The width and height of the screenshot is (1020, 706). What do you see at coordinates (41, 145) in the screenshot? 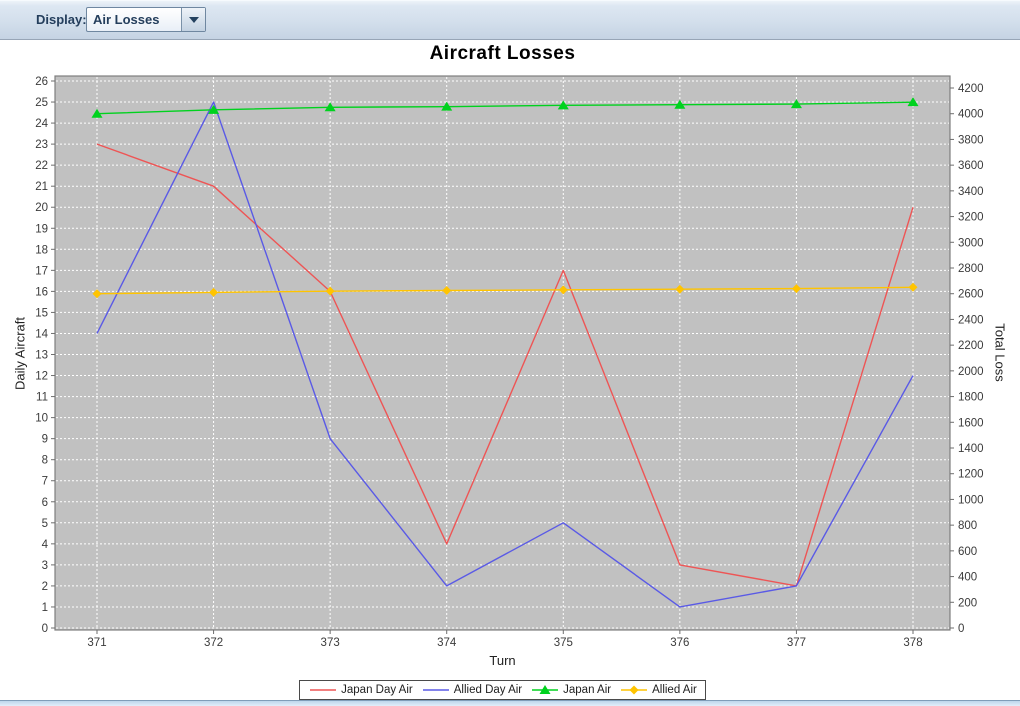
I see `tick-label: 23` at bounding box center [41, 145].